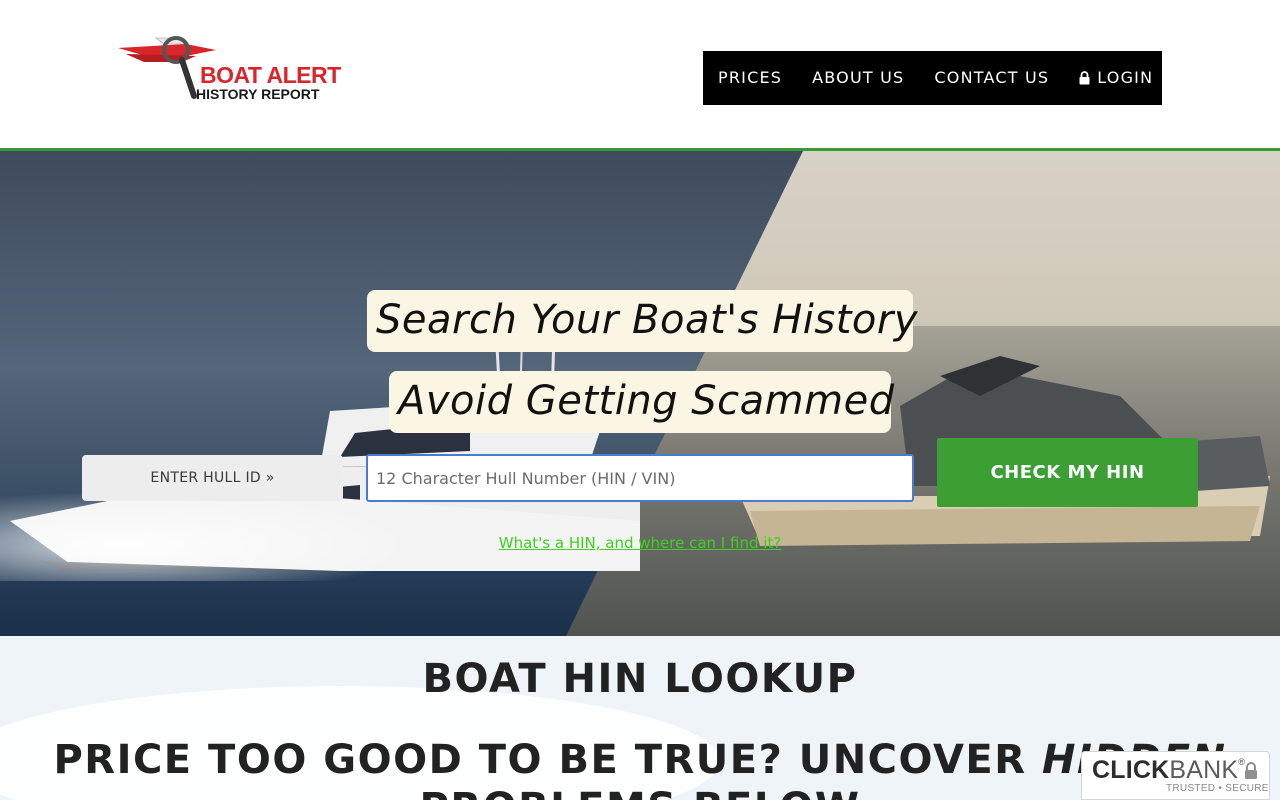 The width and height of the screenshot is (1280, 800). I want to click on nav-prices: PRICES, so click(750, 78).